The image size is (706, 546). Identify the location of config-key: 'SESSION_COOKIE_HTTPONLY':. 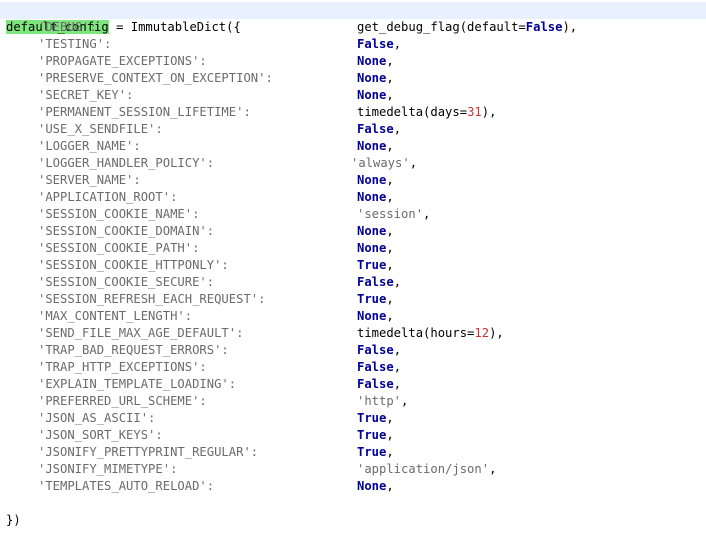
(133, 265).